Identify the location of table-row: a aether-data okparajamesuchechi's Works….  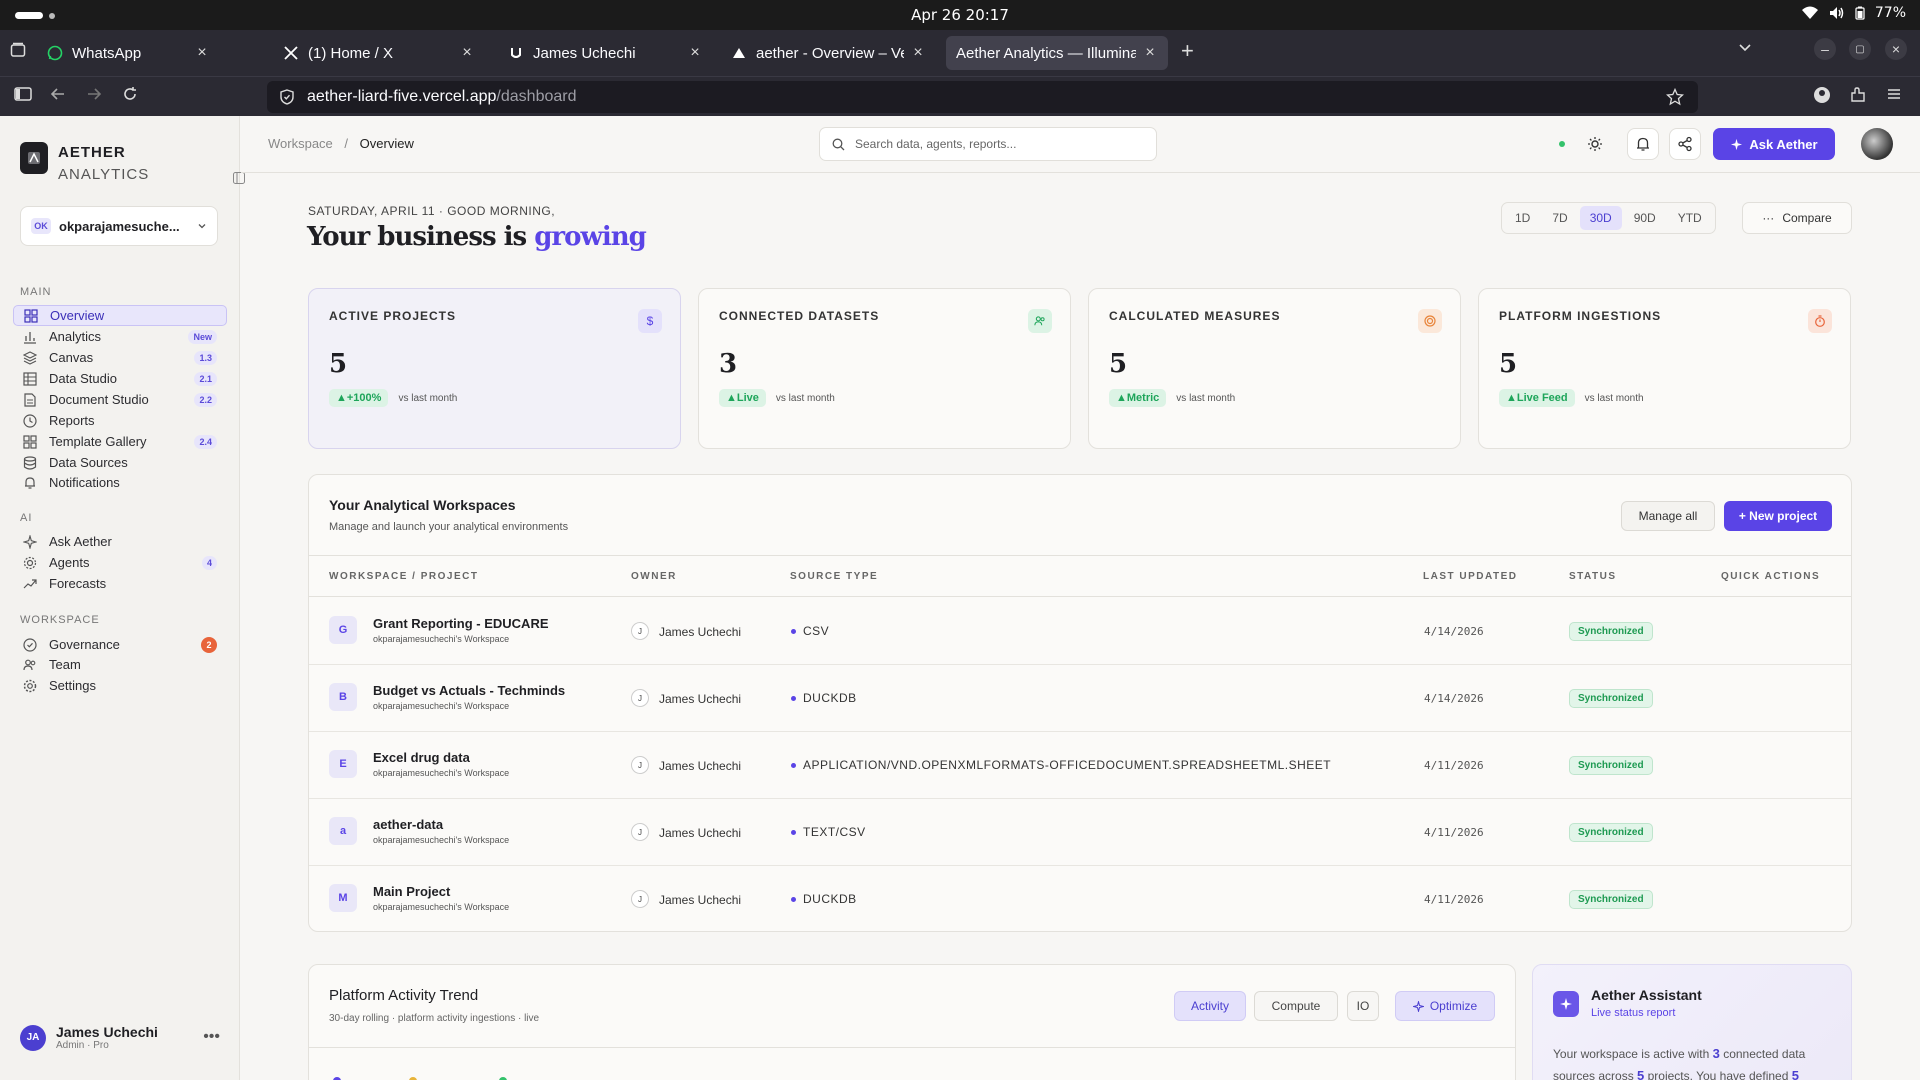
(1080, 832).